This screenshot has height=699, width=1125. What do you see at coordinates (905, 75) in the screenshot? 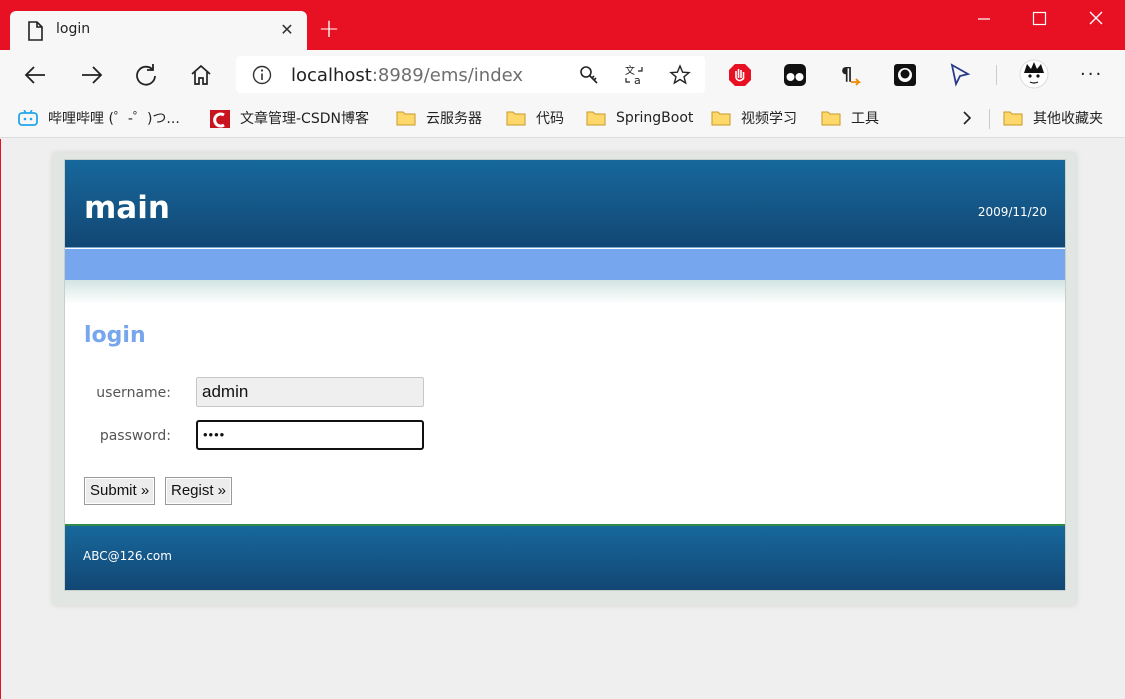
I see `github-icon` at bounding box center [905, 75].